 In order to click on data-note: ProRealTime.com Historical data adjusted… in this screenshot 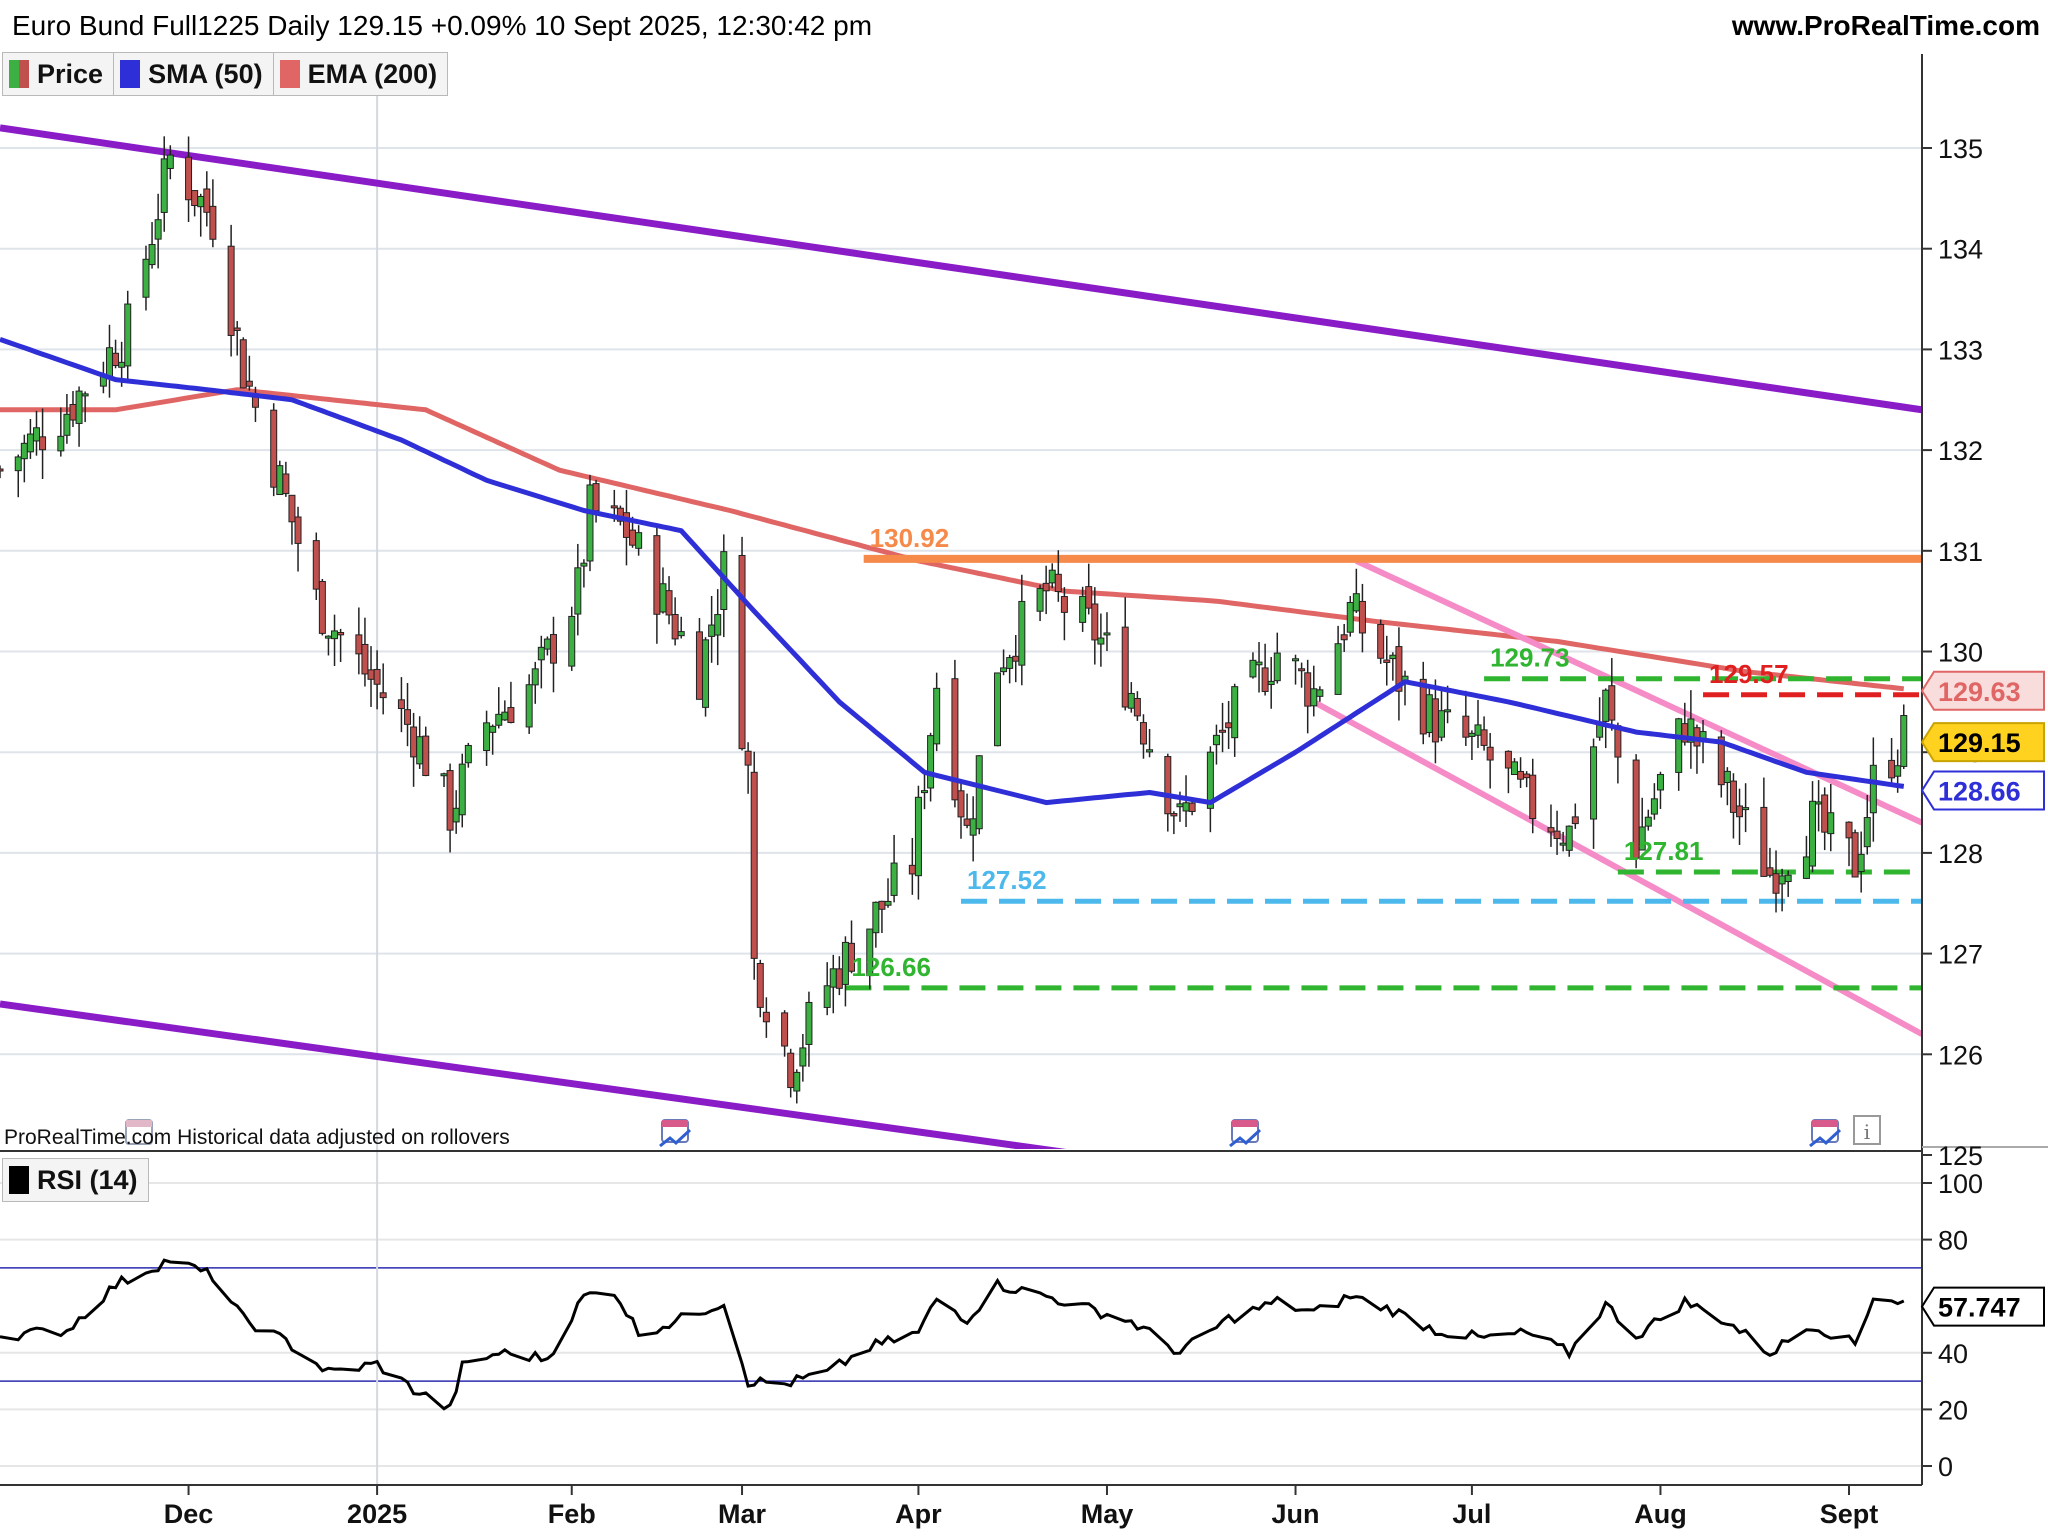, I will do `click(257, 1137)`.